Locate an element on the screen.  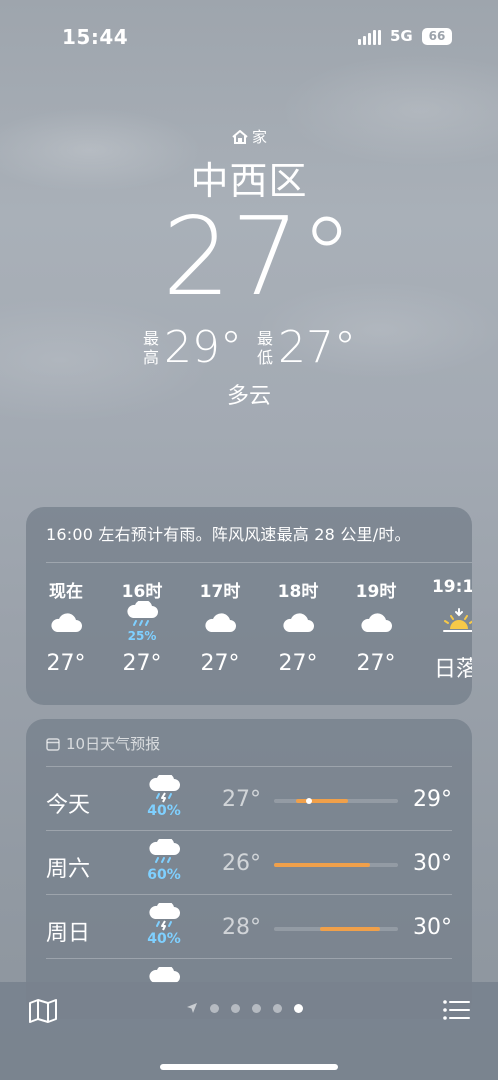
hour-item: 19时 27° is located at coordinates (376, 626).